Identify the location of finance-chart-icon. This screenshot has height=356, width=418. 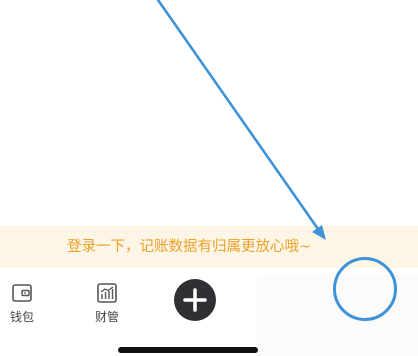
(107, 293).